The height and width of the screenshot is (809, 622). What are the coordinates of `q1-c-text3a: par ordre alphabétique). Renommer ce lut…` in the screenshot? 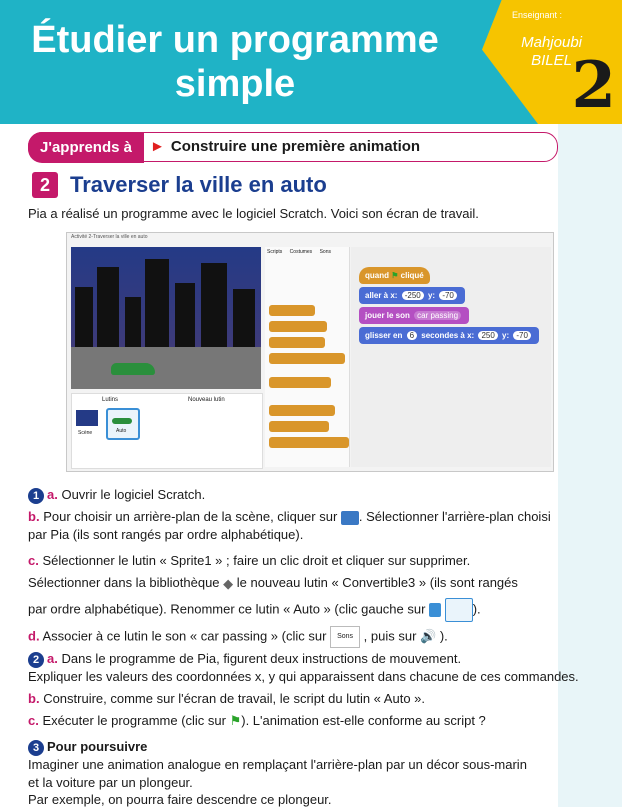 It's located at (227, 609).